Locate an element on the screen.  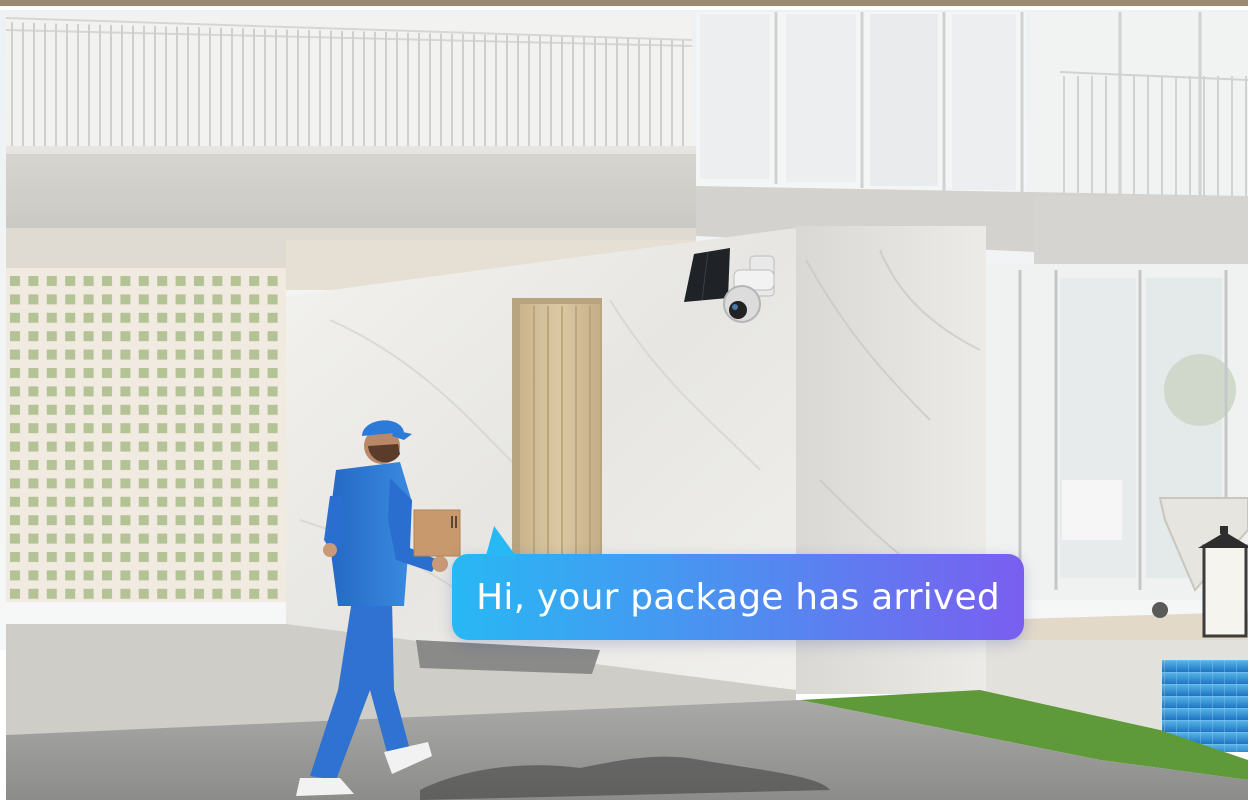
balcony-railing is located at coordinates (349, 89).